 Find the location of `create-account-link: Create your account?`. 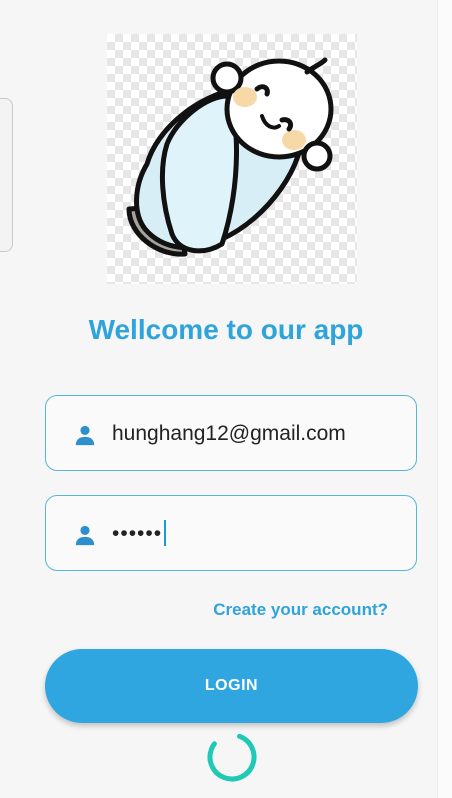

create-account-link: Create your account? is located at coordinates (300, 610).